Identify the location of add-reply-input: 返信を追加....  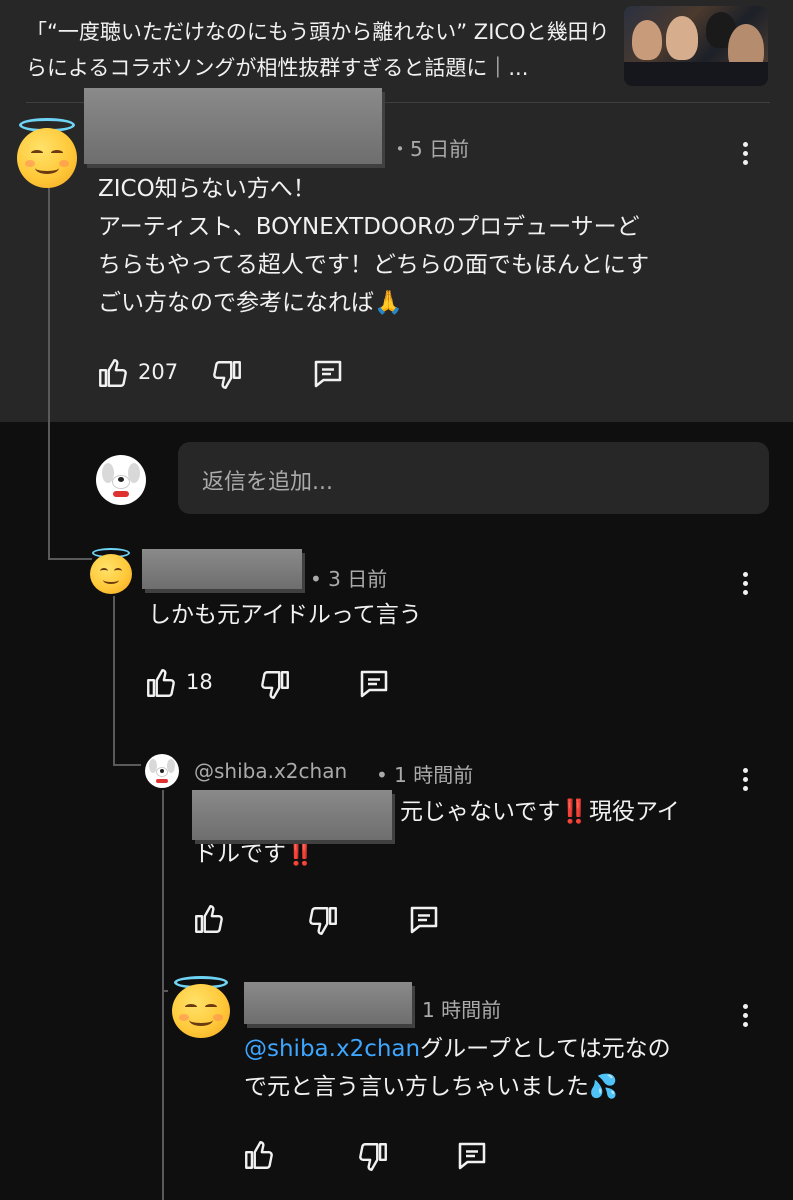
(473, 478).